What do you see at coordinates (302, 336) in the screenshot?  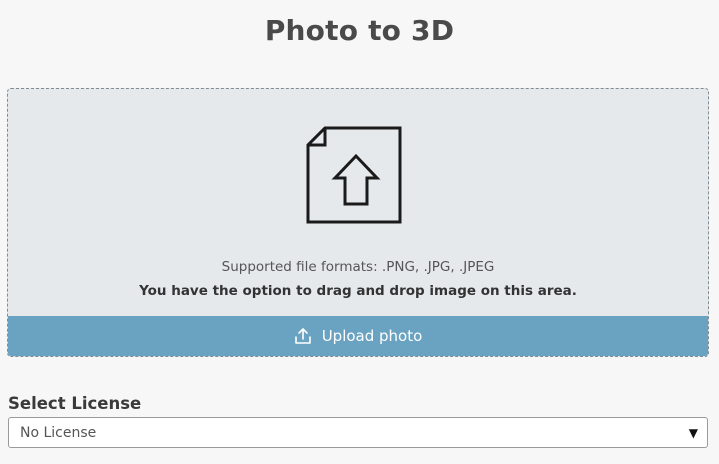 I see `upload-icon` at bounding box center [302, 336].